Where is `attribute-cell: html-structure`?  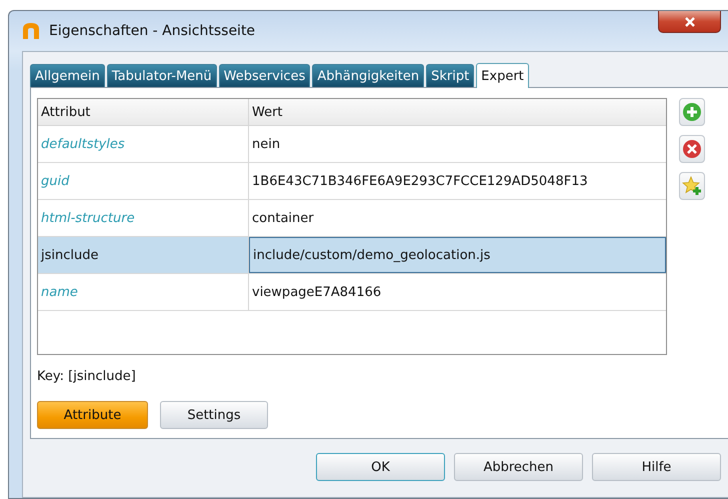 attribute-cell: html-structure is located at coordinates (143, 218).